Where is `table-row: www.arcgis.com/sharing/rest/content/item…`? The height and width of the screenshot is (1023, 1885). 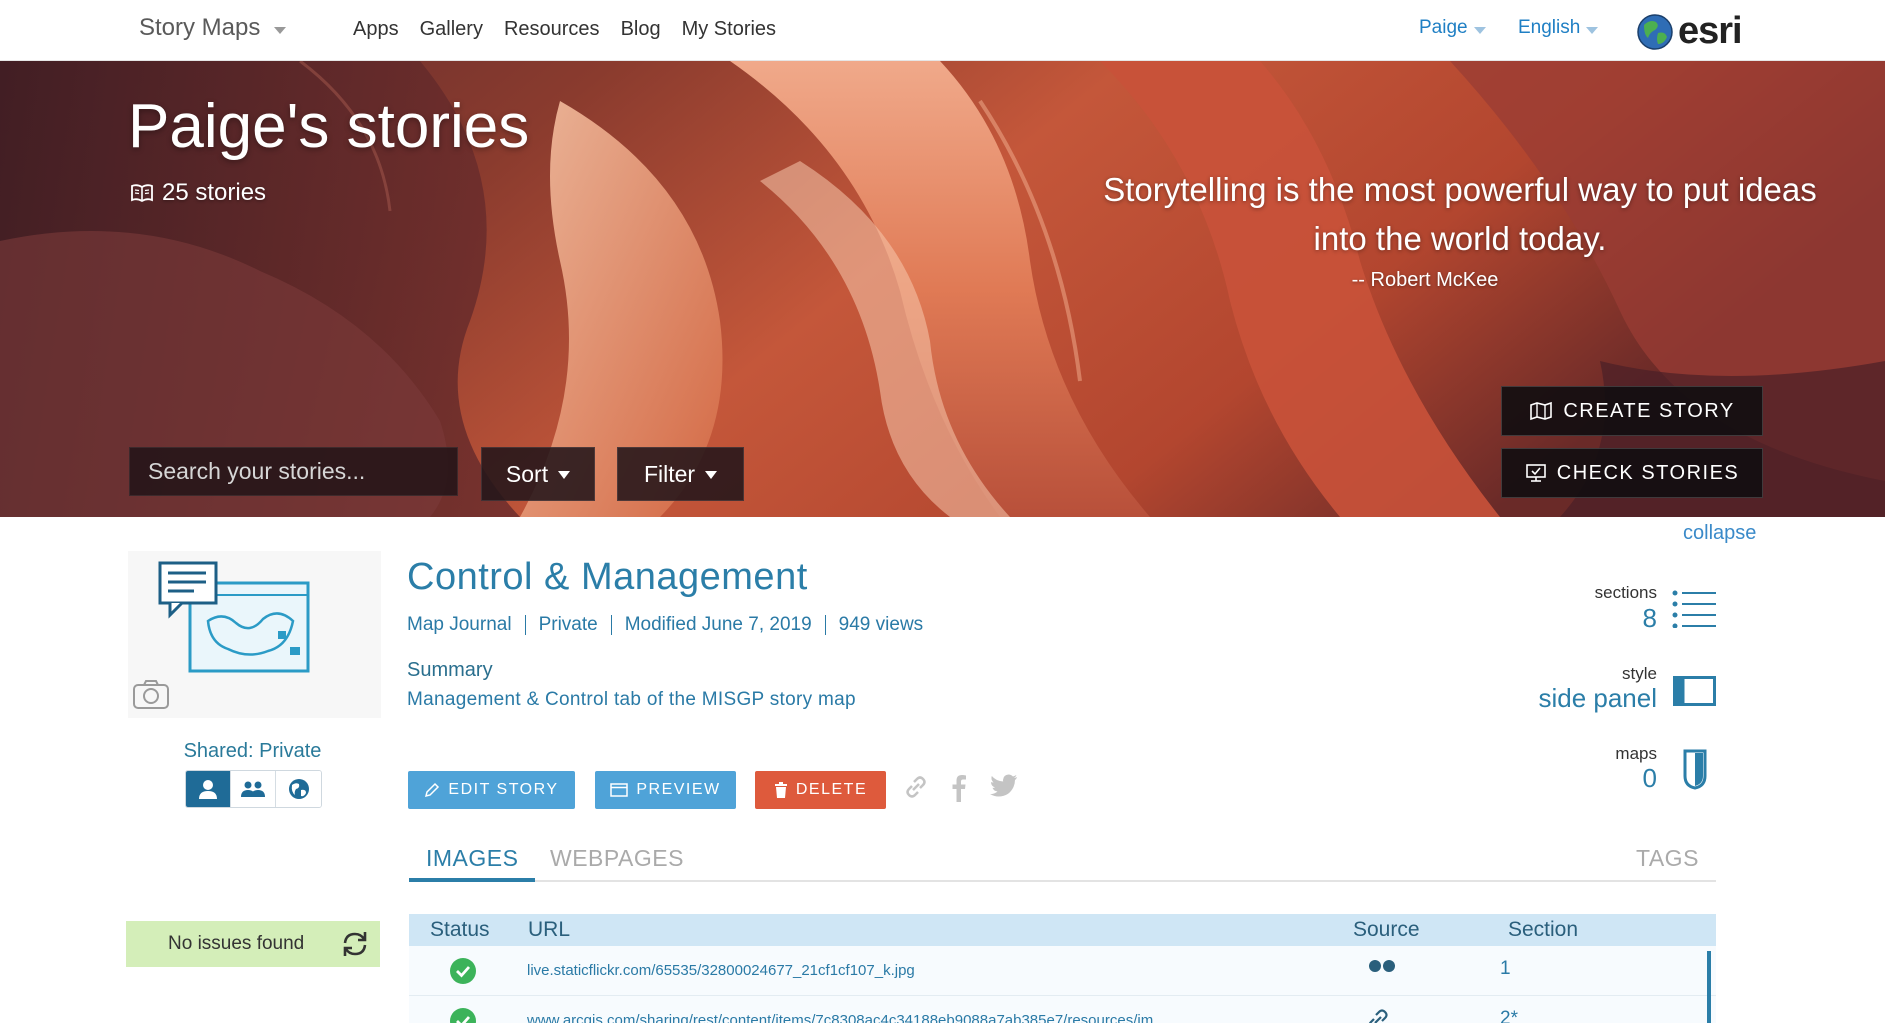
table-row: www.arcgis.com/sharing/rest/content/item… is located at coordinates (1062, 1009).